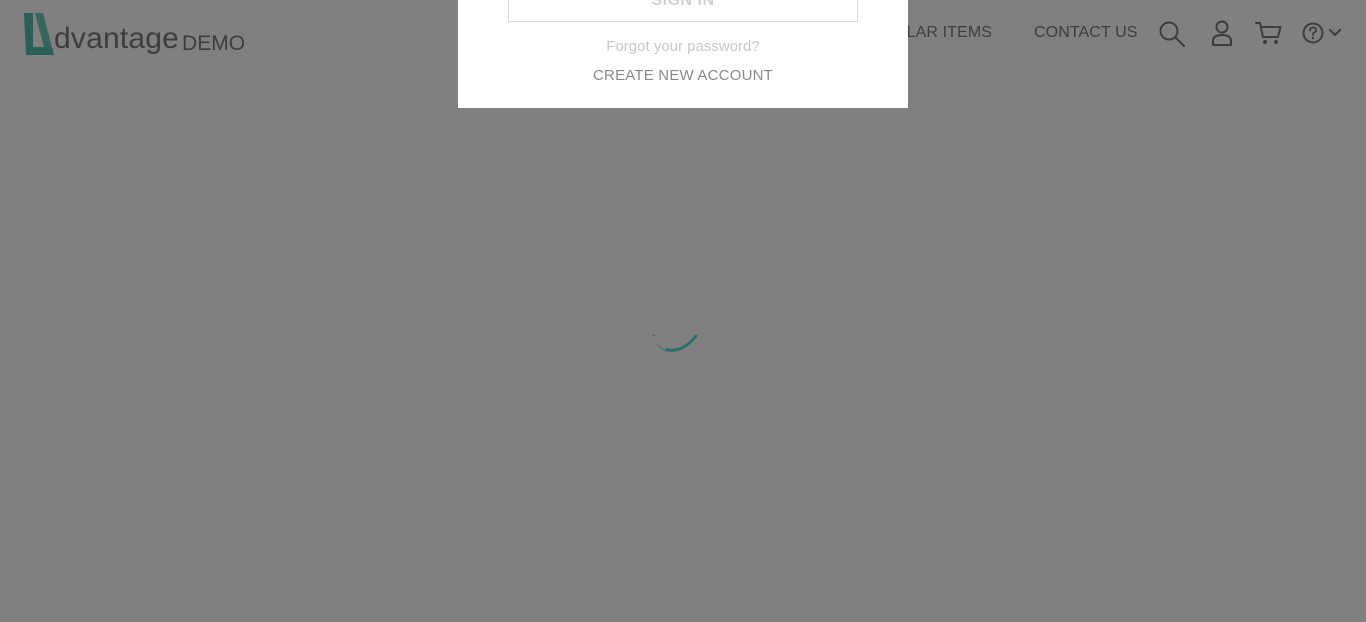 The width and height of the screenshot is (1366, 622). I want to click on logo-demo-label: DEMO, so click(214, 43).